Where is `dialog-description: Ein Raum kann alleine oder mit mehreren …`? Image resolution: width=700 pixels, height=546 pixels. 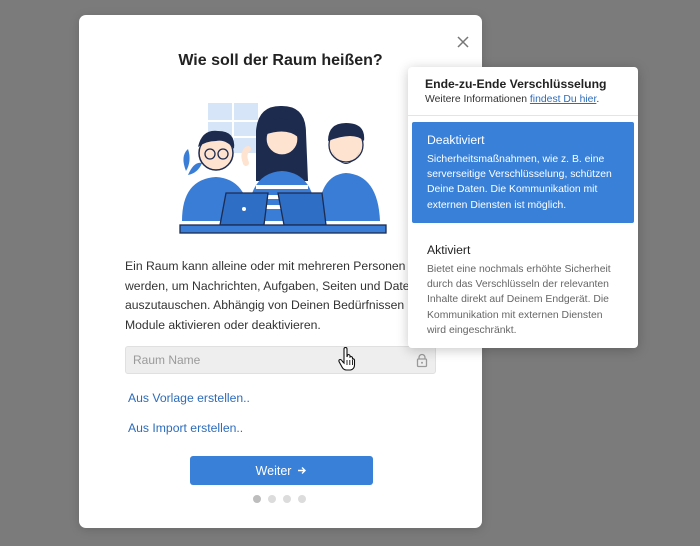 dialog-description: Ein Raum kann alleine oder mit mehreren … is located at coordinates (275, 295).